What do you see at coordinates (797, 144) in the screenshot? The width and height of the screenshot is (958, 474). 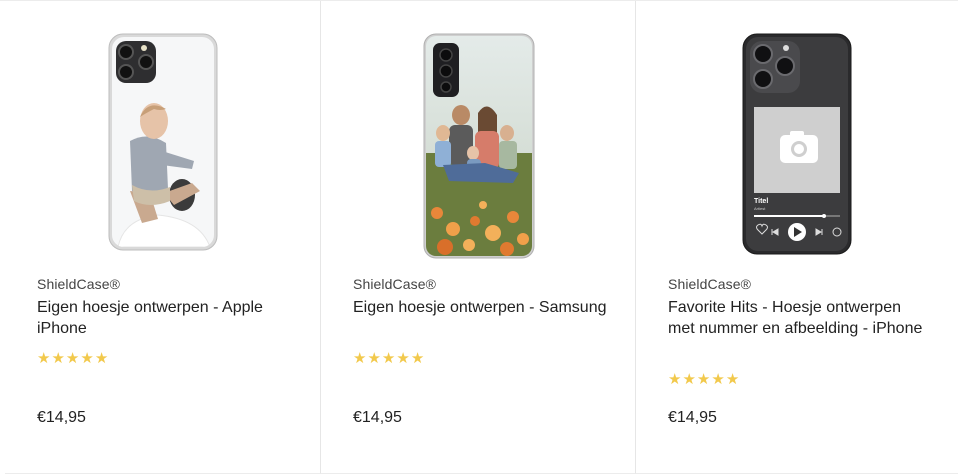 I see `iphone-case-music-player-icon: Titel Artiest` at bounding box center [797, 144].